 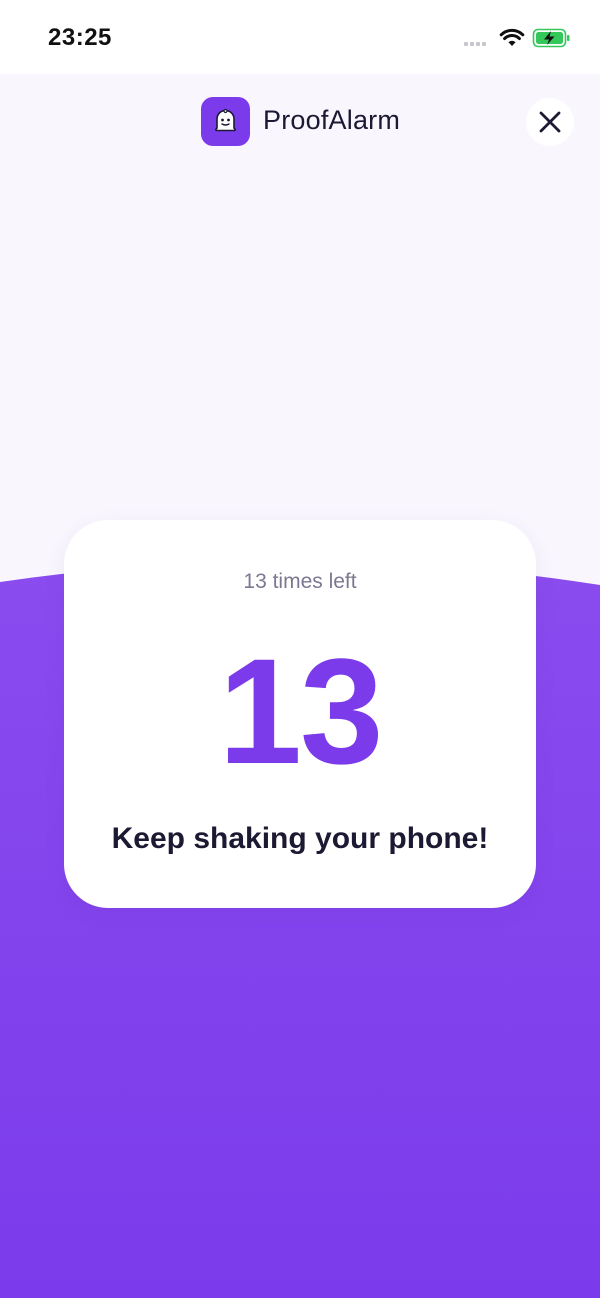 I want to click on close-button, so click(x=550, y=122).